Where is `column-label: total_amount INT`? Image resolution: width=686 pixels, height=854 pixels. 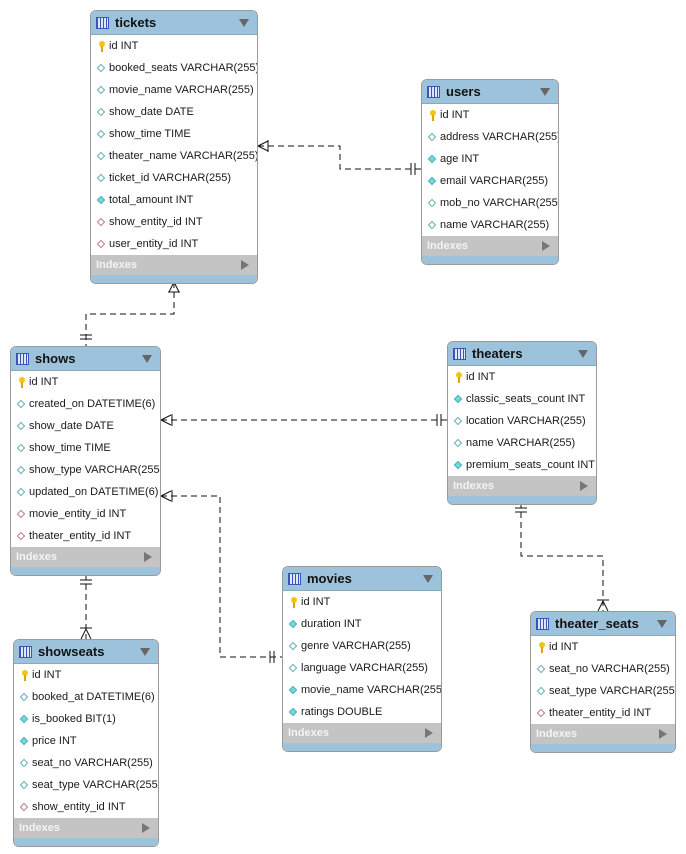
column-label: total_amount INT is located at coordinates (151, 200).